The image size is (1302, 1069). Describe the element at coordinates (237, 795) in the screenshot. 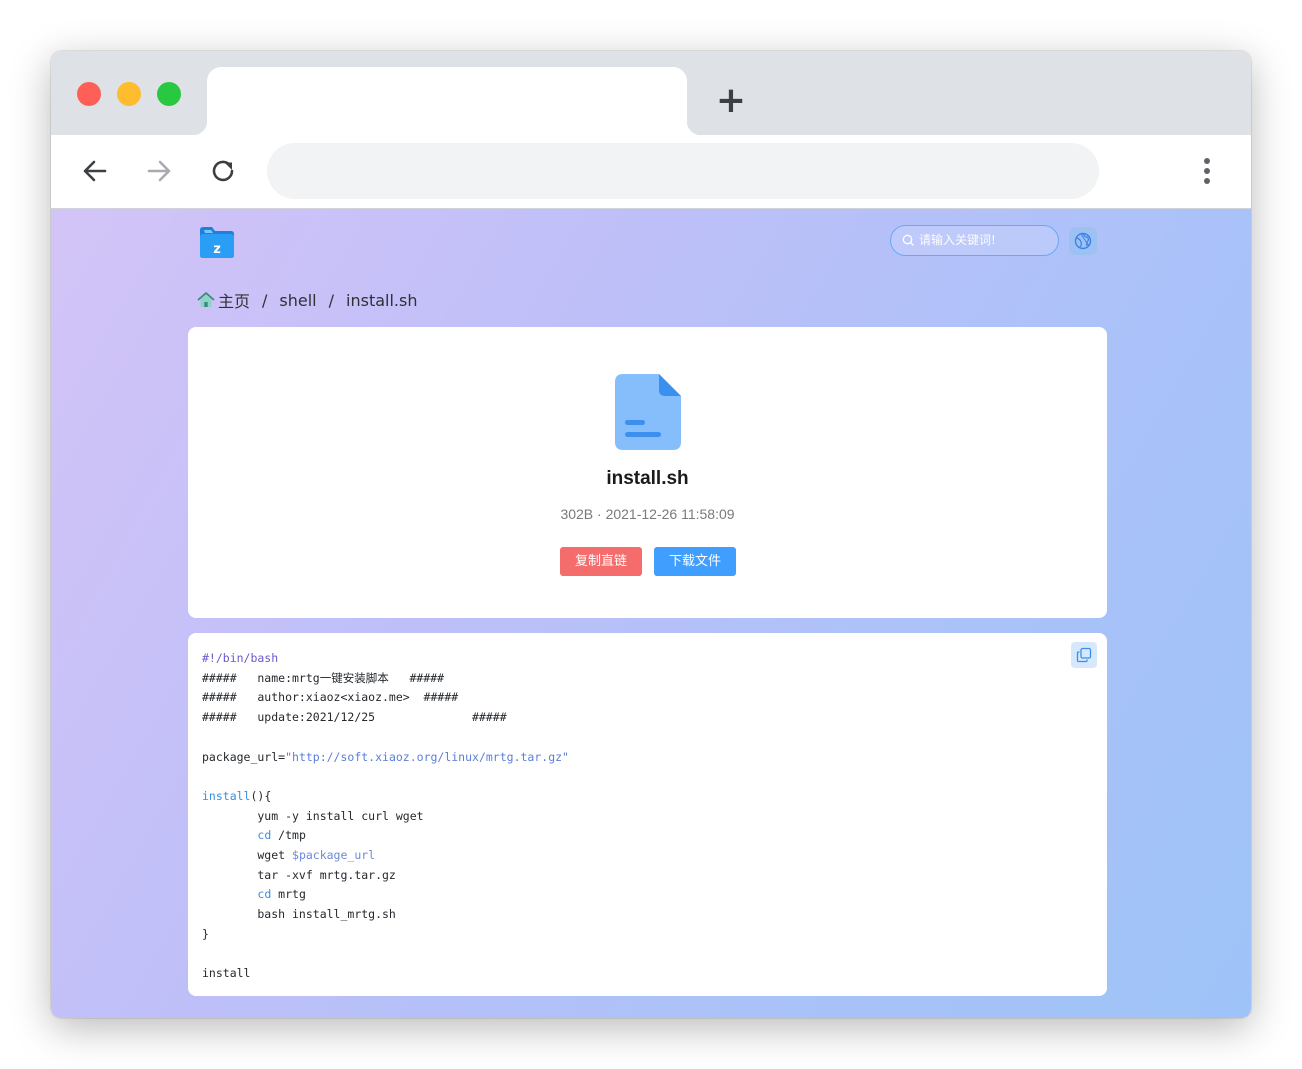

I see `code-line: install(){` at that location.